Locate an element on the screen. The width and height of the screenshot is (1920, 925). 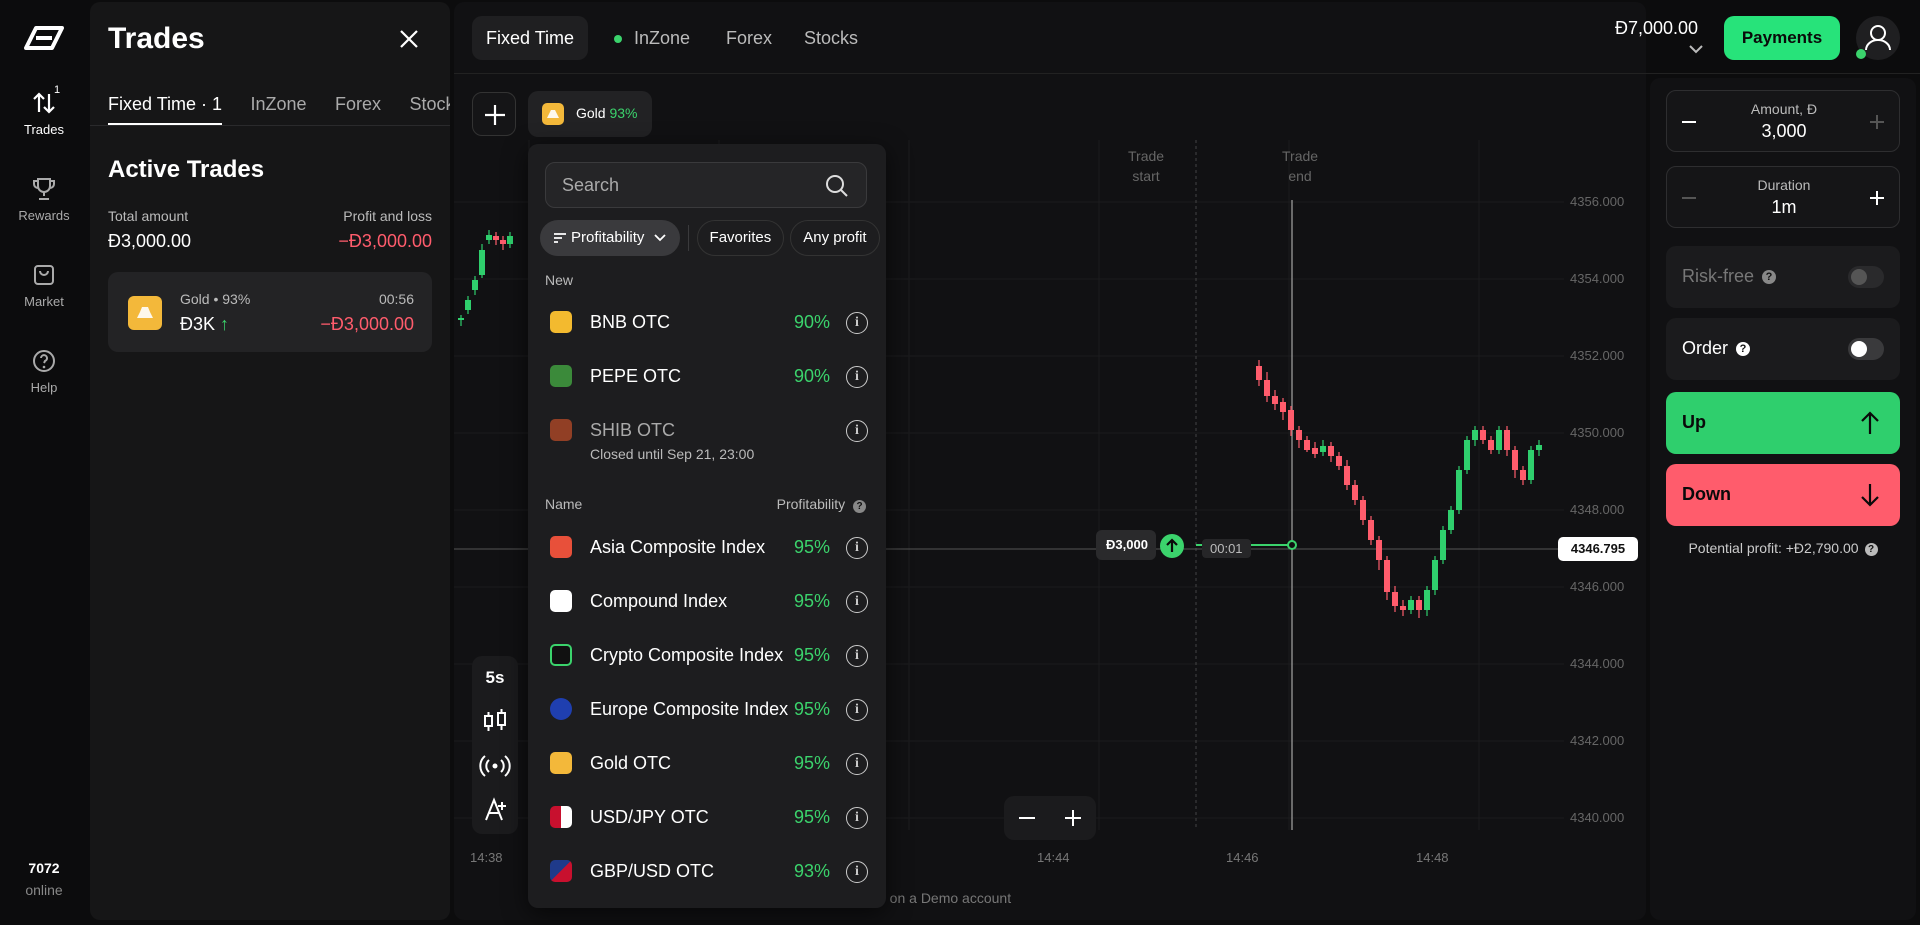
list-item: PEPE OTC 90% i is located at coordinates (707, 377).